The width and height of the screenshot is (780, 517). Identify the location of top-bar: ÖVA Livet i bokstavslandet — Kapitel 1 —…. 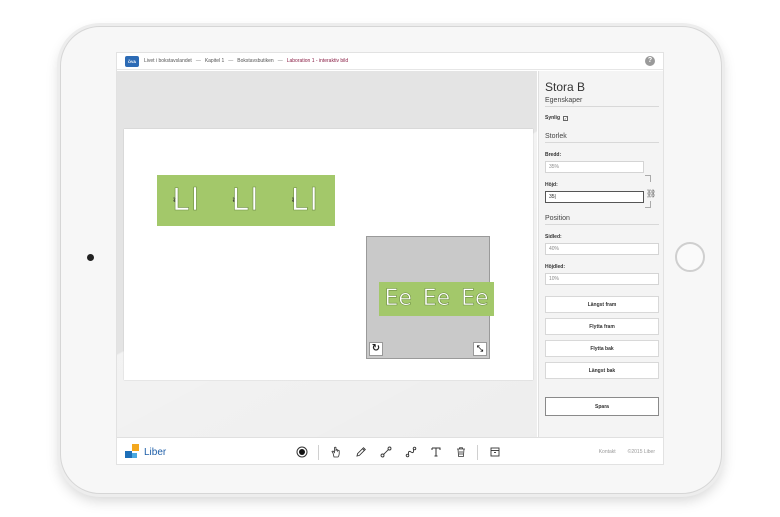
(390, 61).